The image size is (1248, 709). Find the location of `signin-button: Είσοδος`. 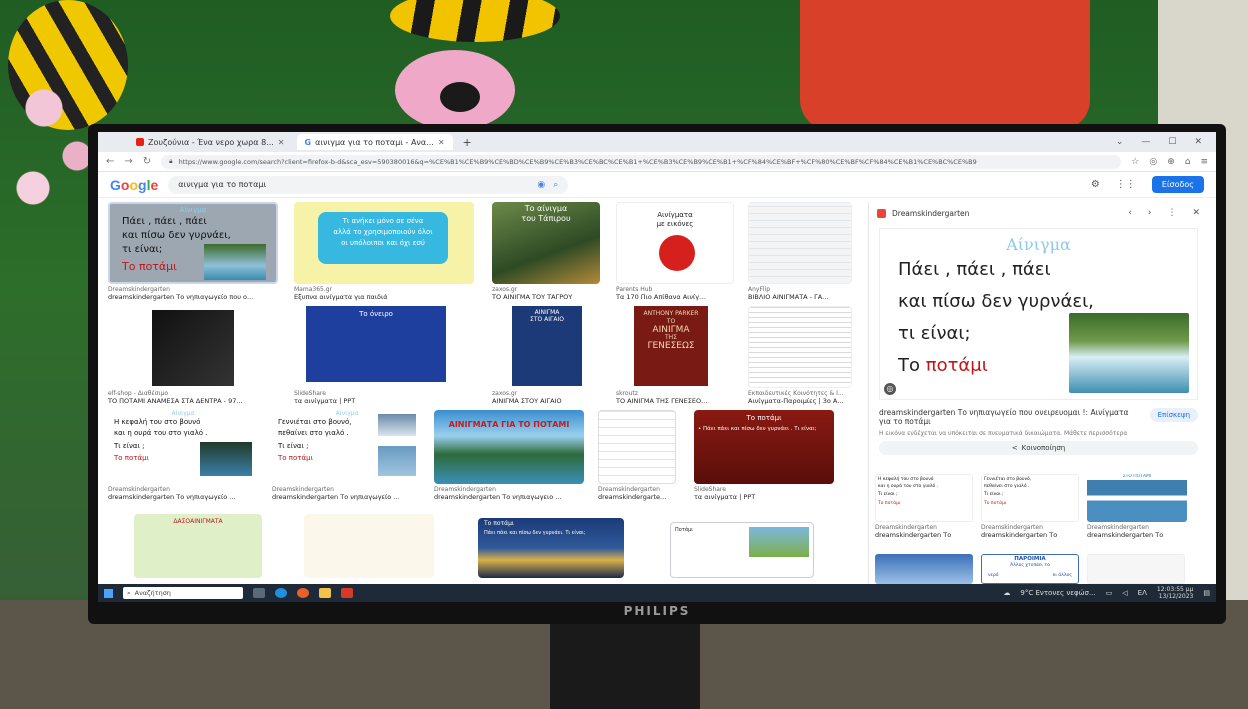

signin-button: Είσοδος is located at coordinates (1177, 184).